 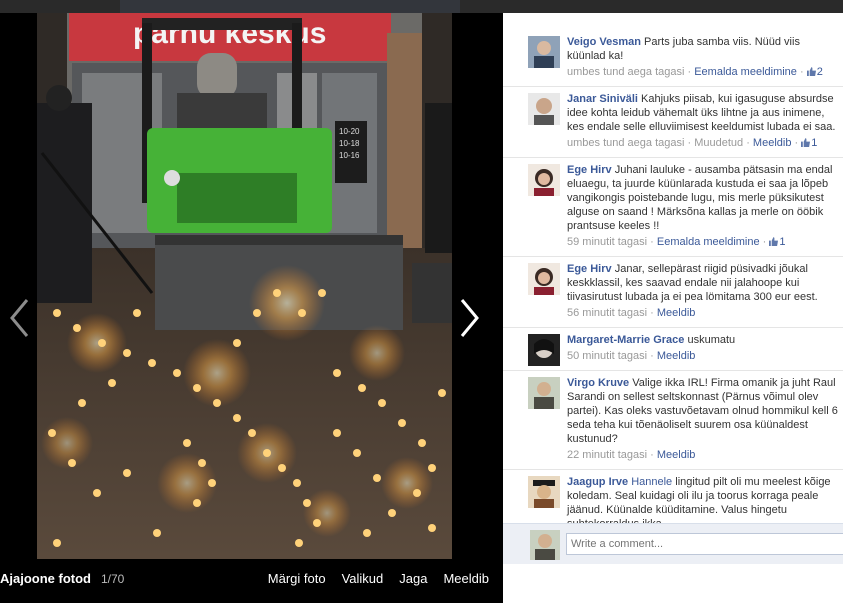 I want to click on chevron-left-icon, so click(x=19, y=318).